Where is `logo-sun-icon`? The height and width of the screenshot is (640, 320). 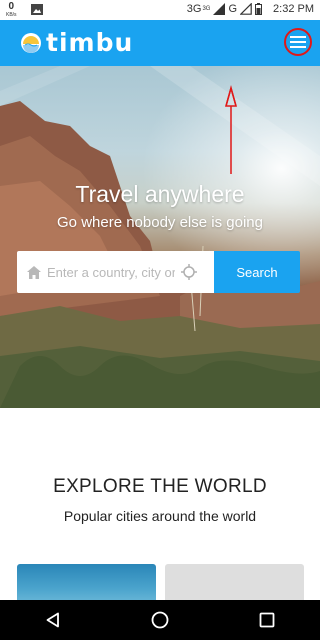 logo-sun-icon is located at coordinates (31, 42).